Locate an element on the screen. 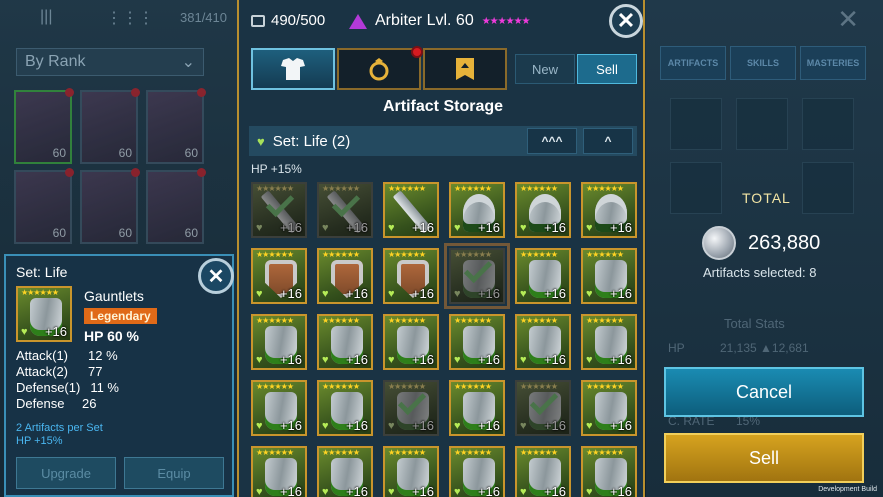  close-button: ✕ is located at coordinates (626, 21).